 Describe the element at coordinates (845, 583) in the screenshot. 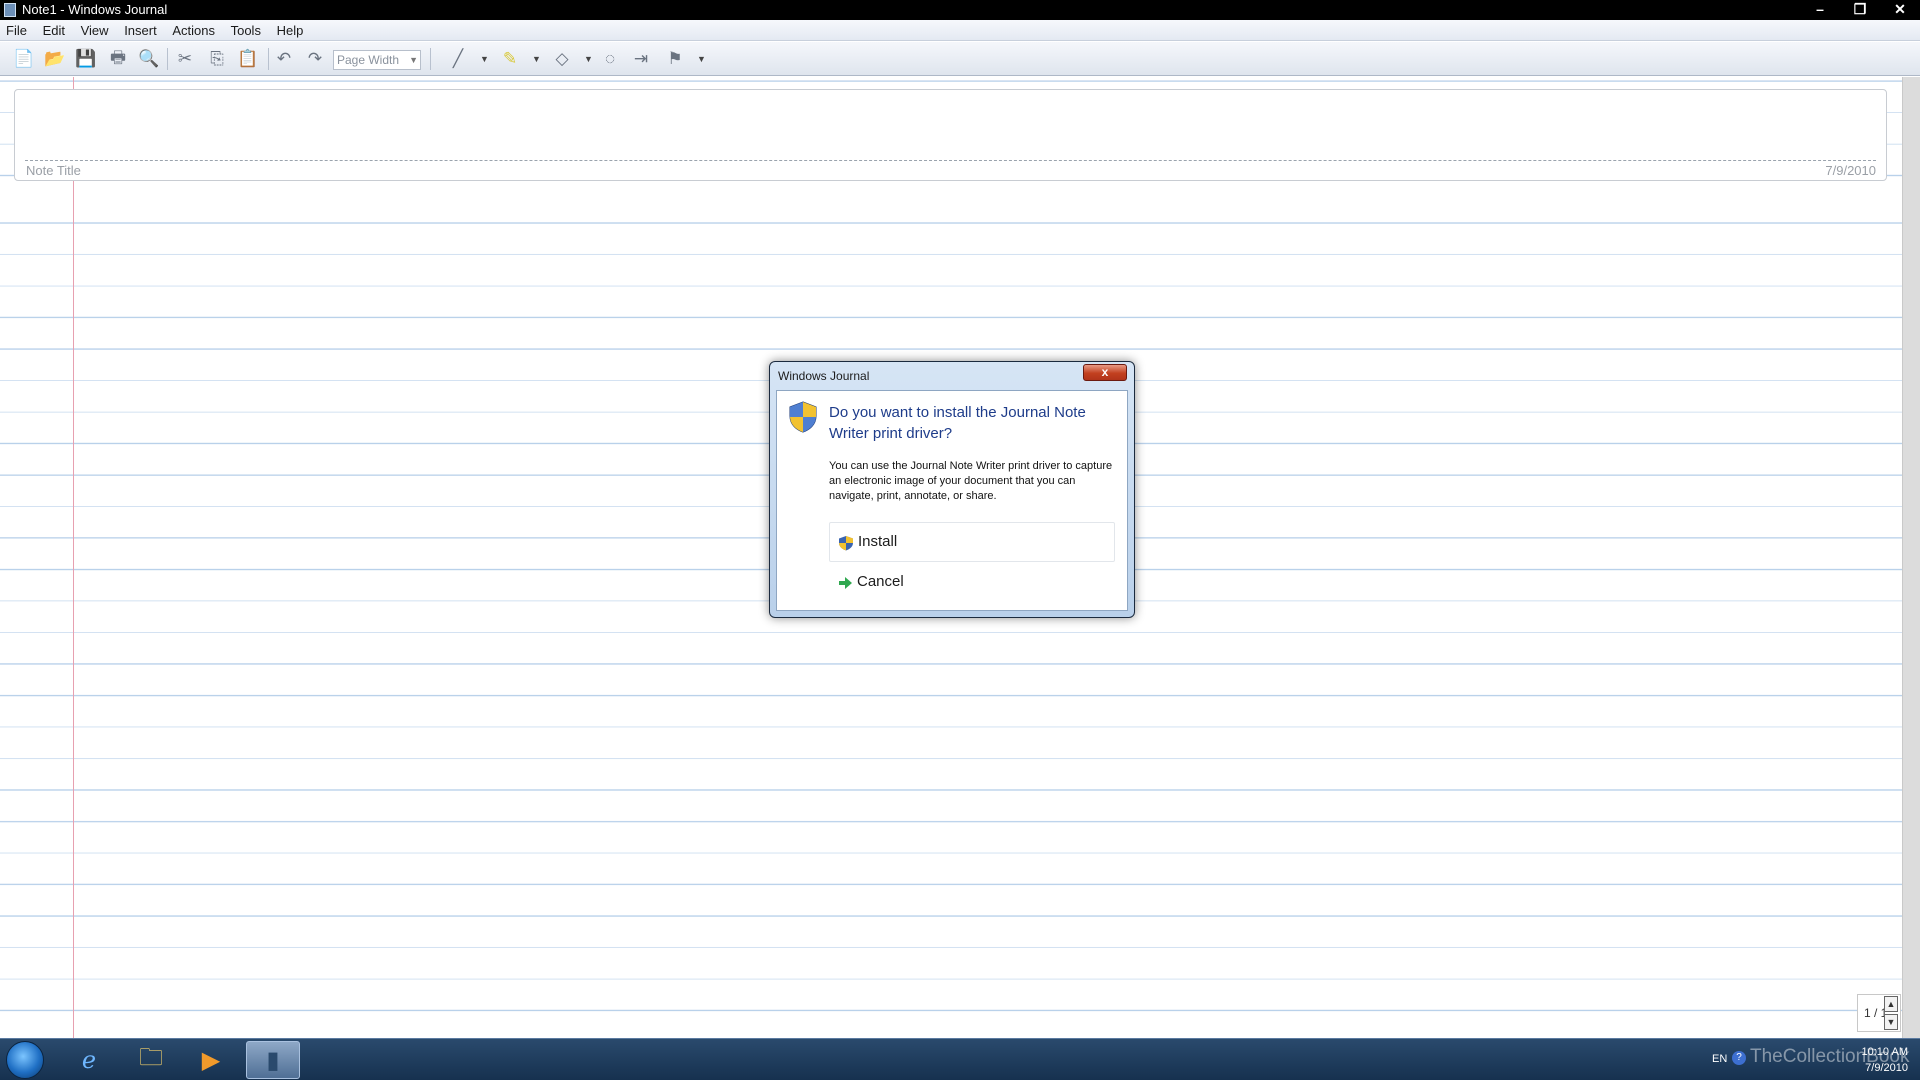

I see `green-arrow-icon` at that location.